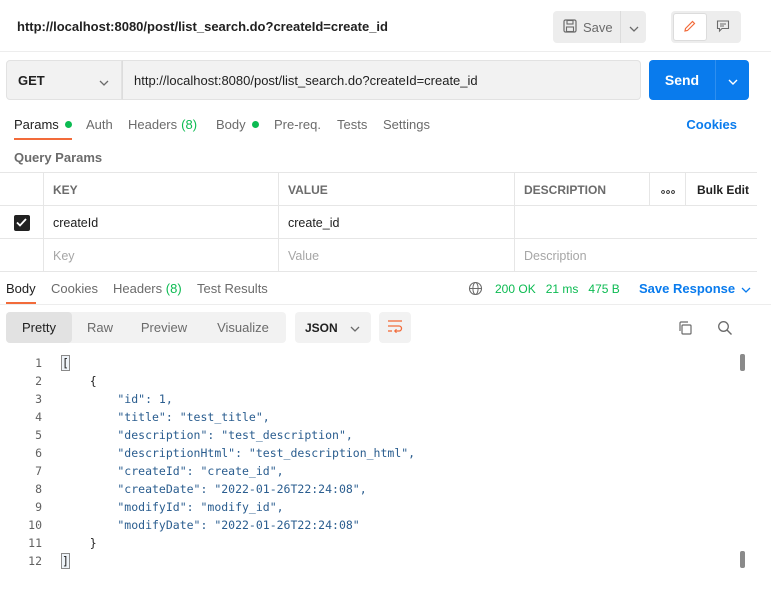  What do you see at coordinates (732, 80) in the screenshot?
I see `send-options-button` at bounding box center [732, 80].